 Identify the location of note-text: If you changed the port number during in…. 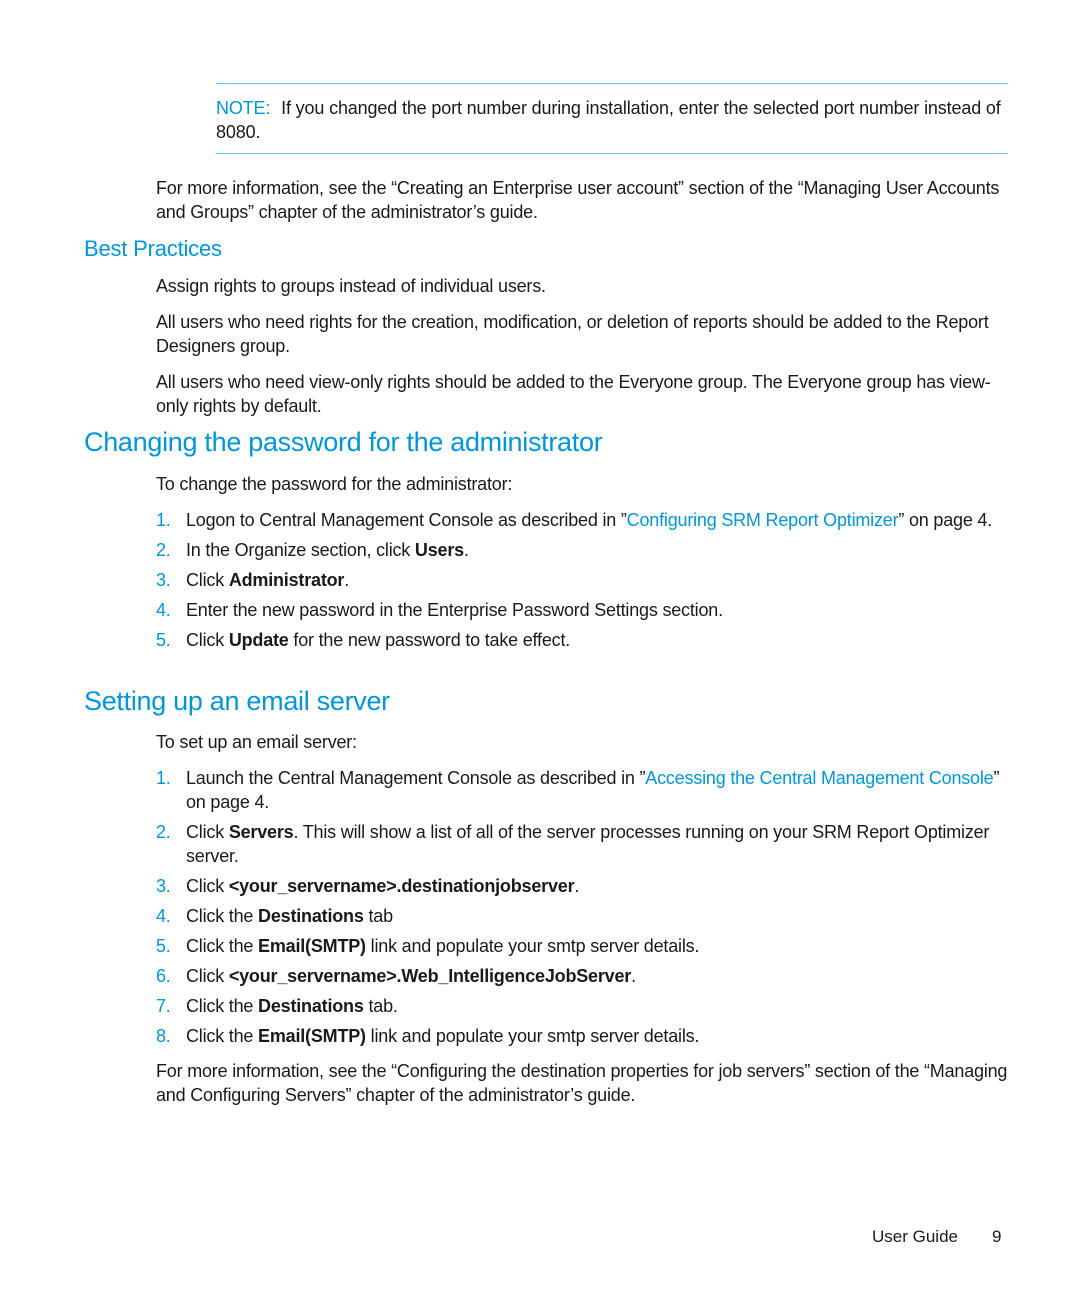
(608, 120).